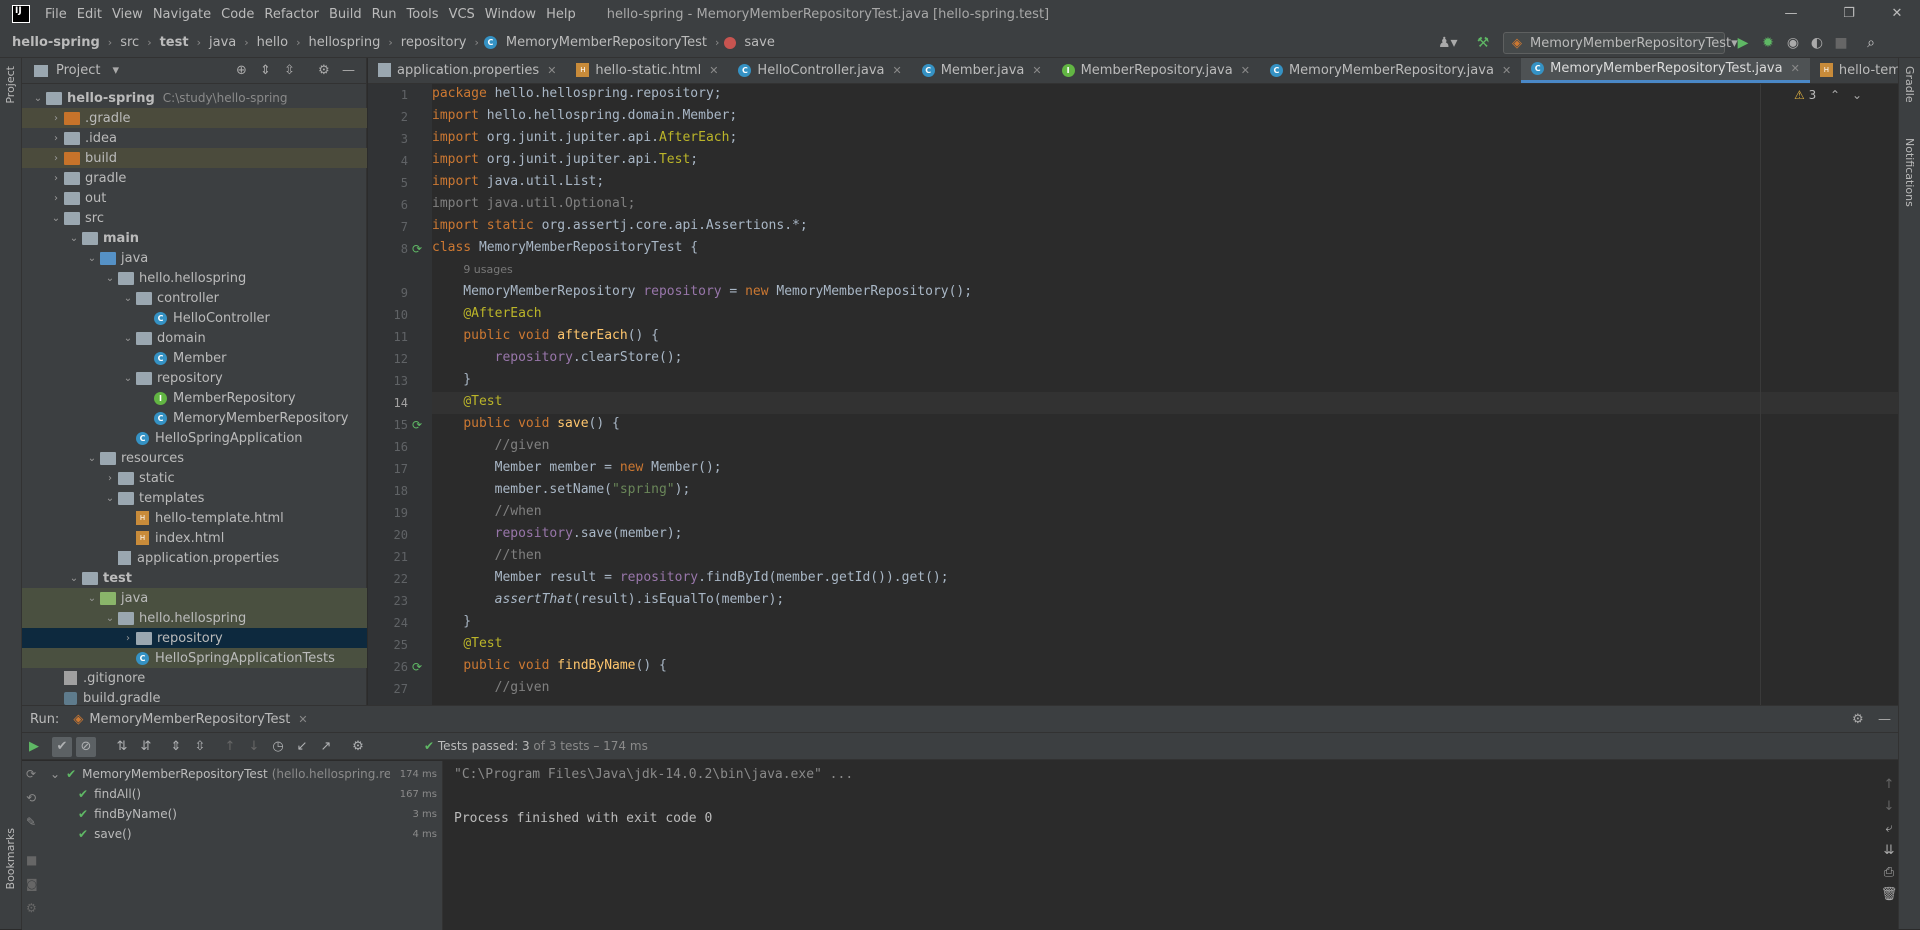  I want to click on editor-tab: I MemberRepository.java ✕, so click(1156, 70).